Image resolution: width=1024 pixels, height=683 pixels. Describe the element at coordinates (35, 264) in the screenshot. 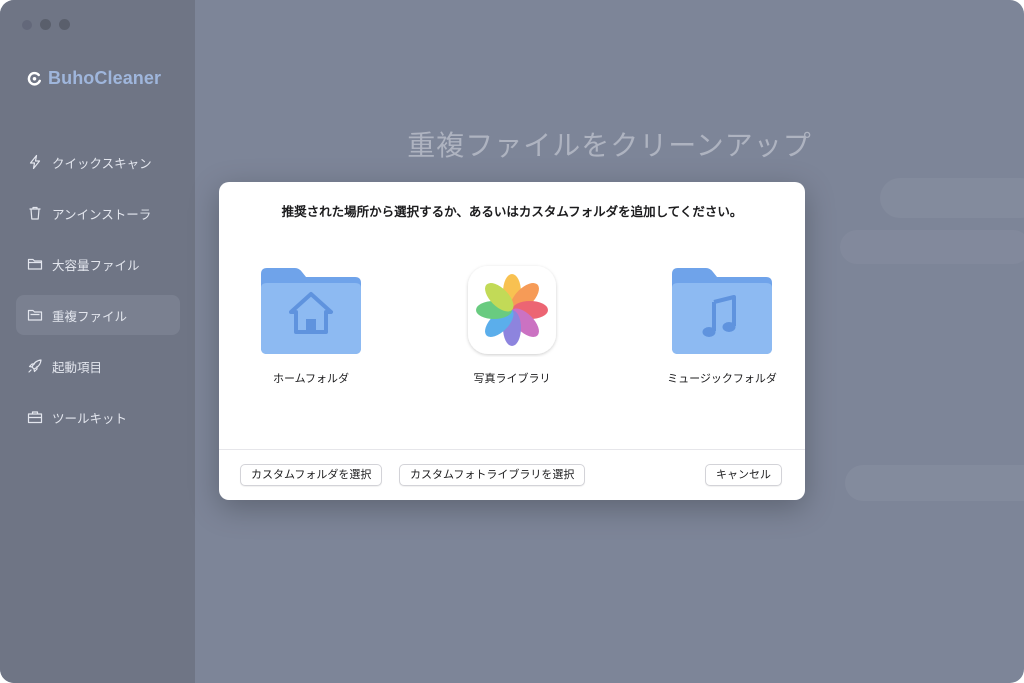

I see `folder-icon` at that location.